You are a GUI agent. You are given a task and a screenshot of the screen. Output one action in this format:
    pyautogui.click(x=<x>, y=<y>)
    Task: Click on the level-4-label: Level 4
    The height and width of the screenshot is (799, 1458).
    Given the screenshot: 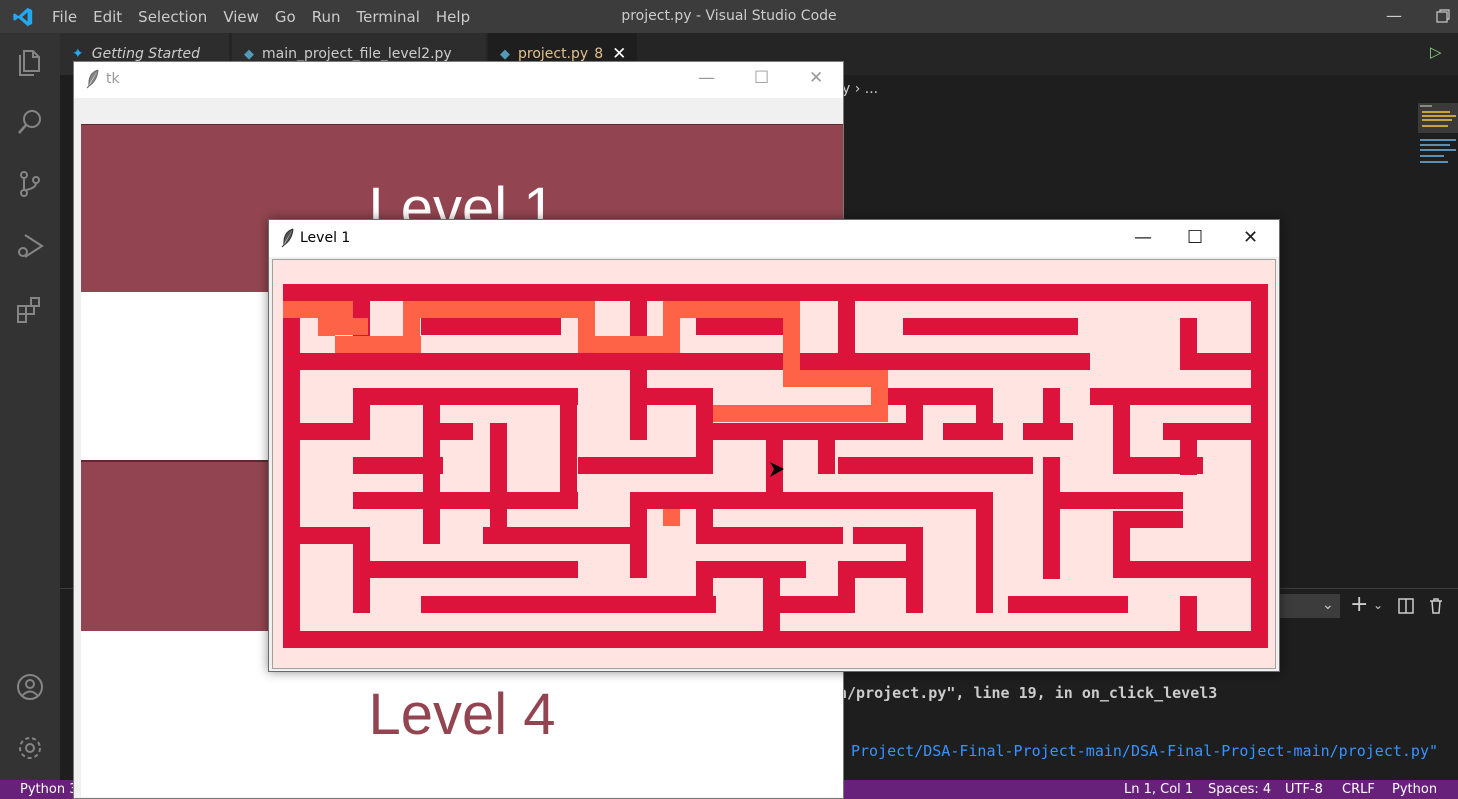 What is the action you would take?
    pyautogui.click(x=462, y=714)
    